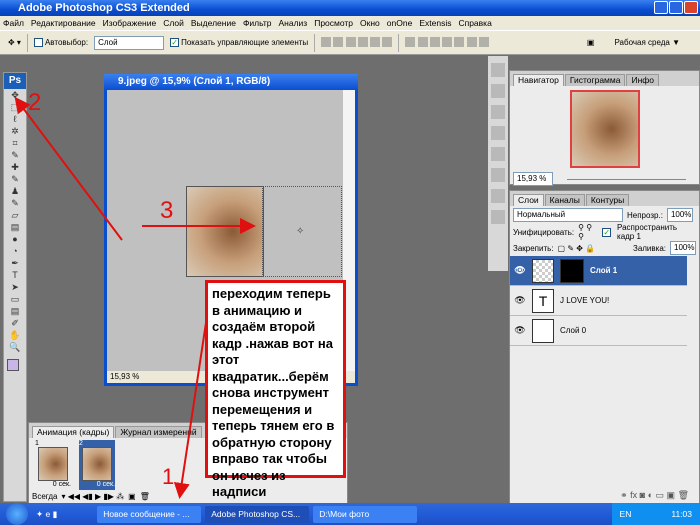 This screenshot has height=525, width=700. What do you see at coordinates (15, 335) in the screenshot?
I see `hand-tool-icon: ✋` at bounding box center [15, 335].